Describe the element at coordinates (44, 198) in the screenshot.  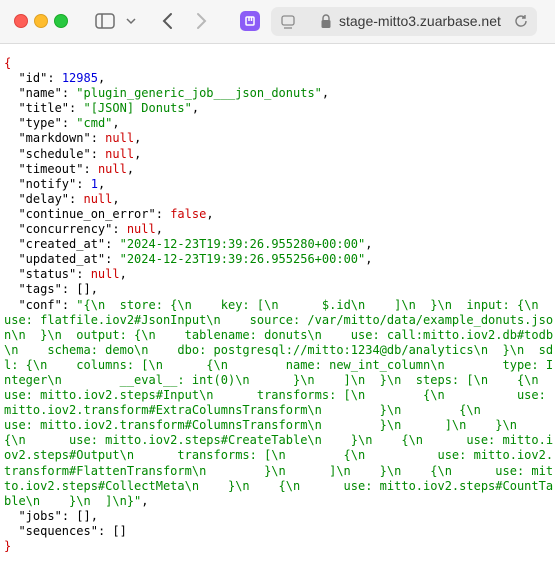
I see `json-key: "delay"` at that location.